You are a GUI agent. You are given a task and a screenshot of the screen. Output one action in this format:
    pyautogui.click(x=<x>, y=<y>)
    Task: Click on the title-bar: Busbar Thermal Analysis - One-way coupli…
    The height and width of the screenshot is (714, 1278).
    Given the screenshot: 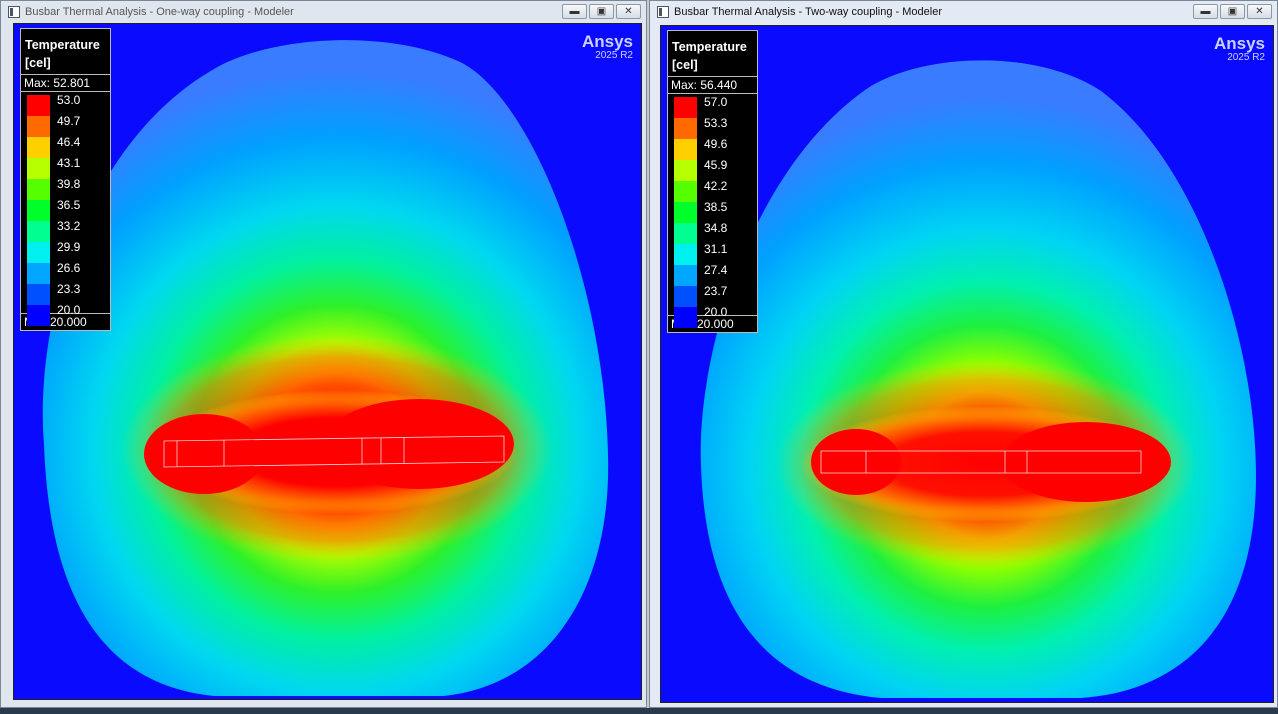 What is the action you would take?
    pyautogui.click(x=323, y=12)
    